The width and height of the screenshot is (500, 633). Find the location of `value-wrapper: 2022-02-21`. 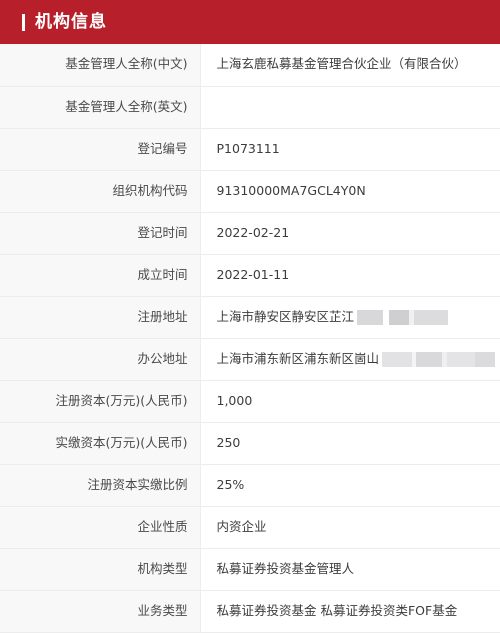

value-wrapper: 2022-02-21 is located at coordinates (358, 233).